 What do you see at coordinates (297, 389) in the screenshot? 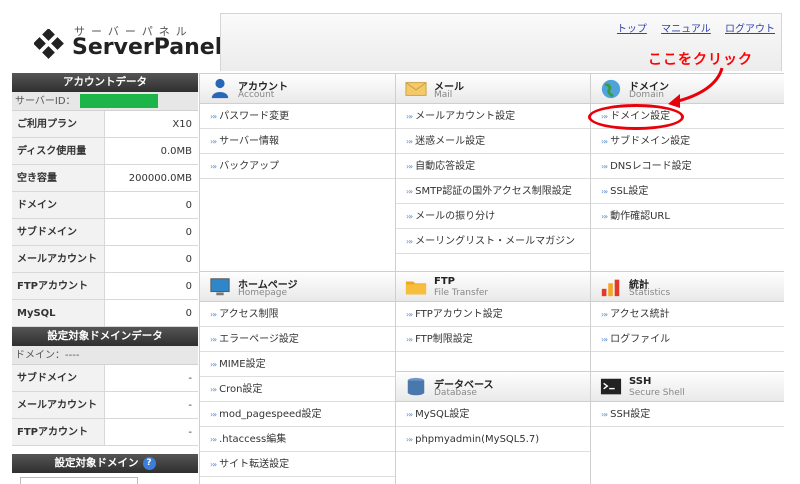
I see `menu-item-homepage: ›» Cron設定` at bounding box center [297, 389].